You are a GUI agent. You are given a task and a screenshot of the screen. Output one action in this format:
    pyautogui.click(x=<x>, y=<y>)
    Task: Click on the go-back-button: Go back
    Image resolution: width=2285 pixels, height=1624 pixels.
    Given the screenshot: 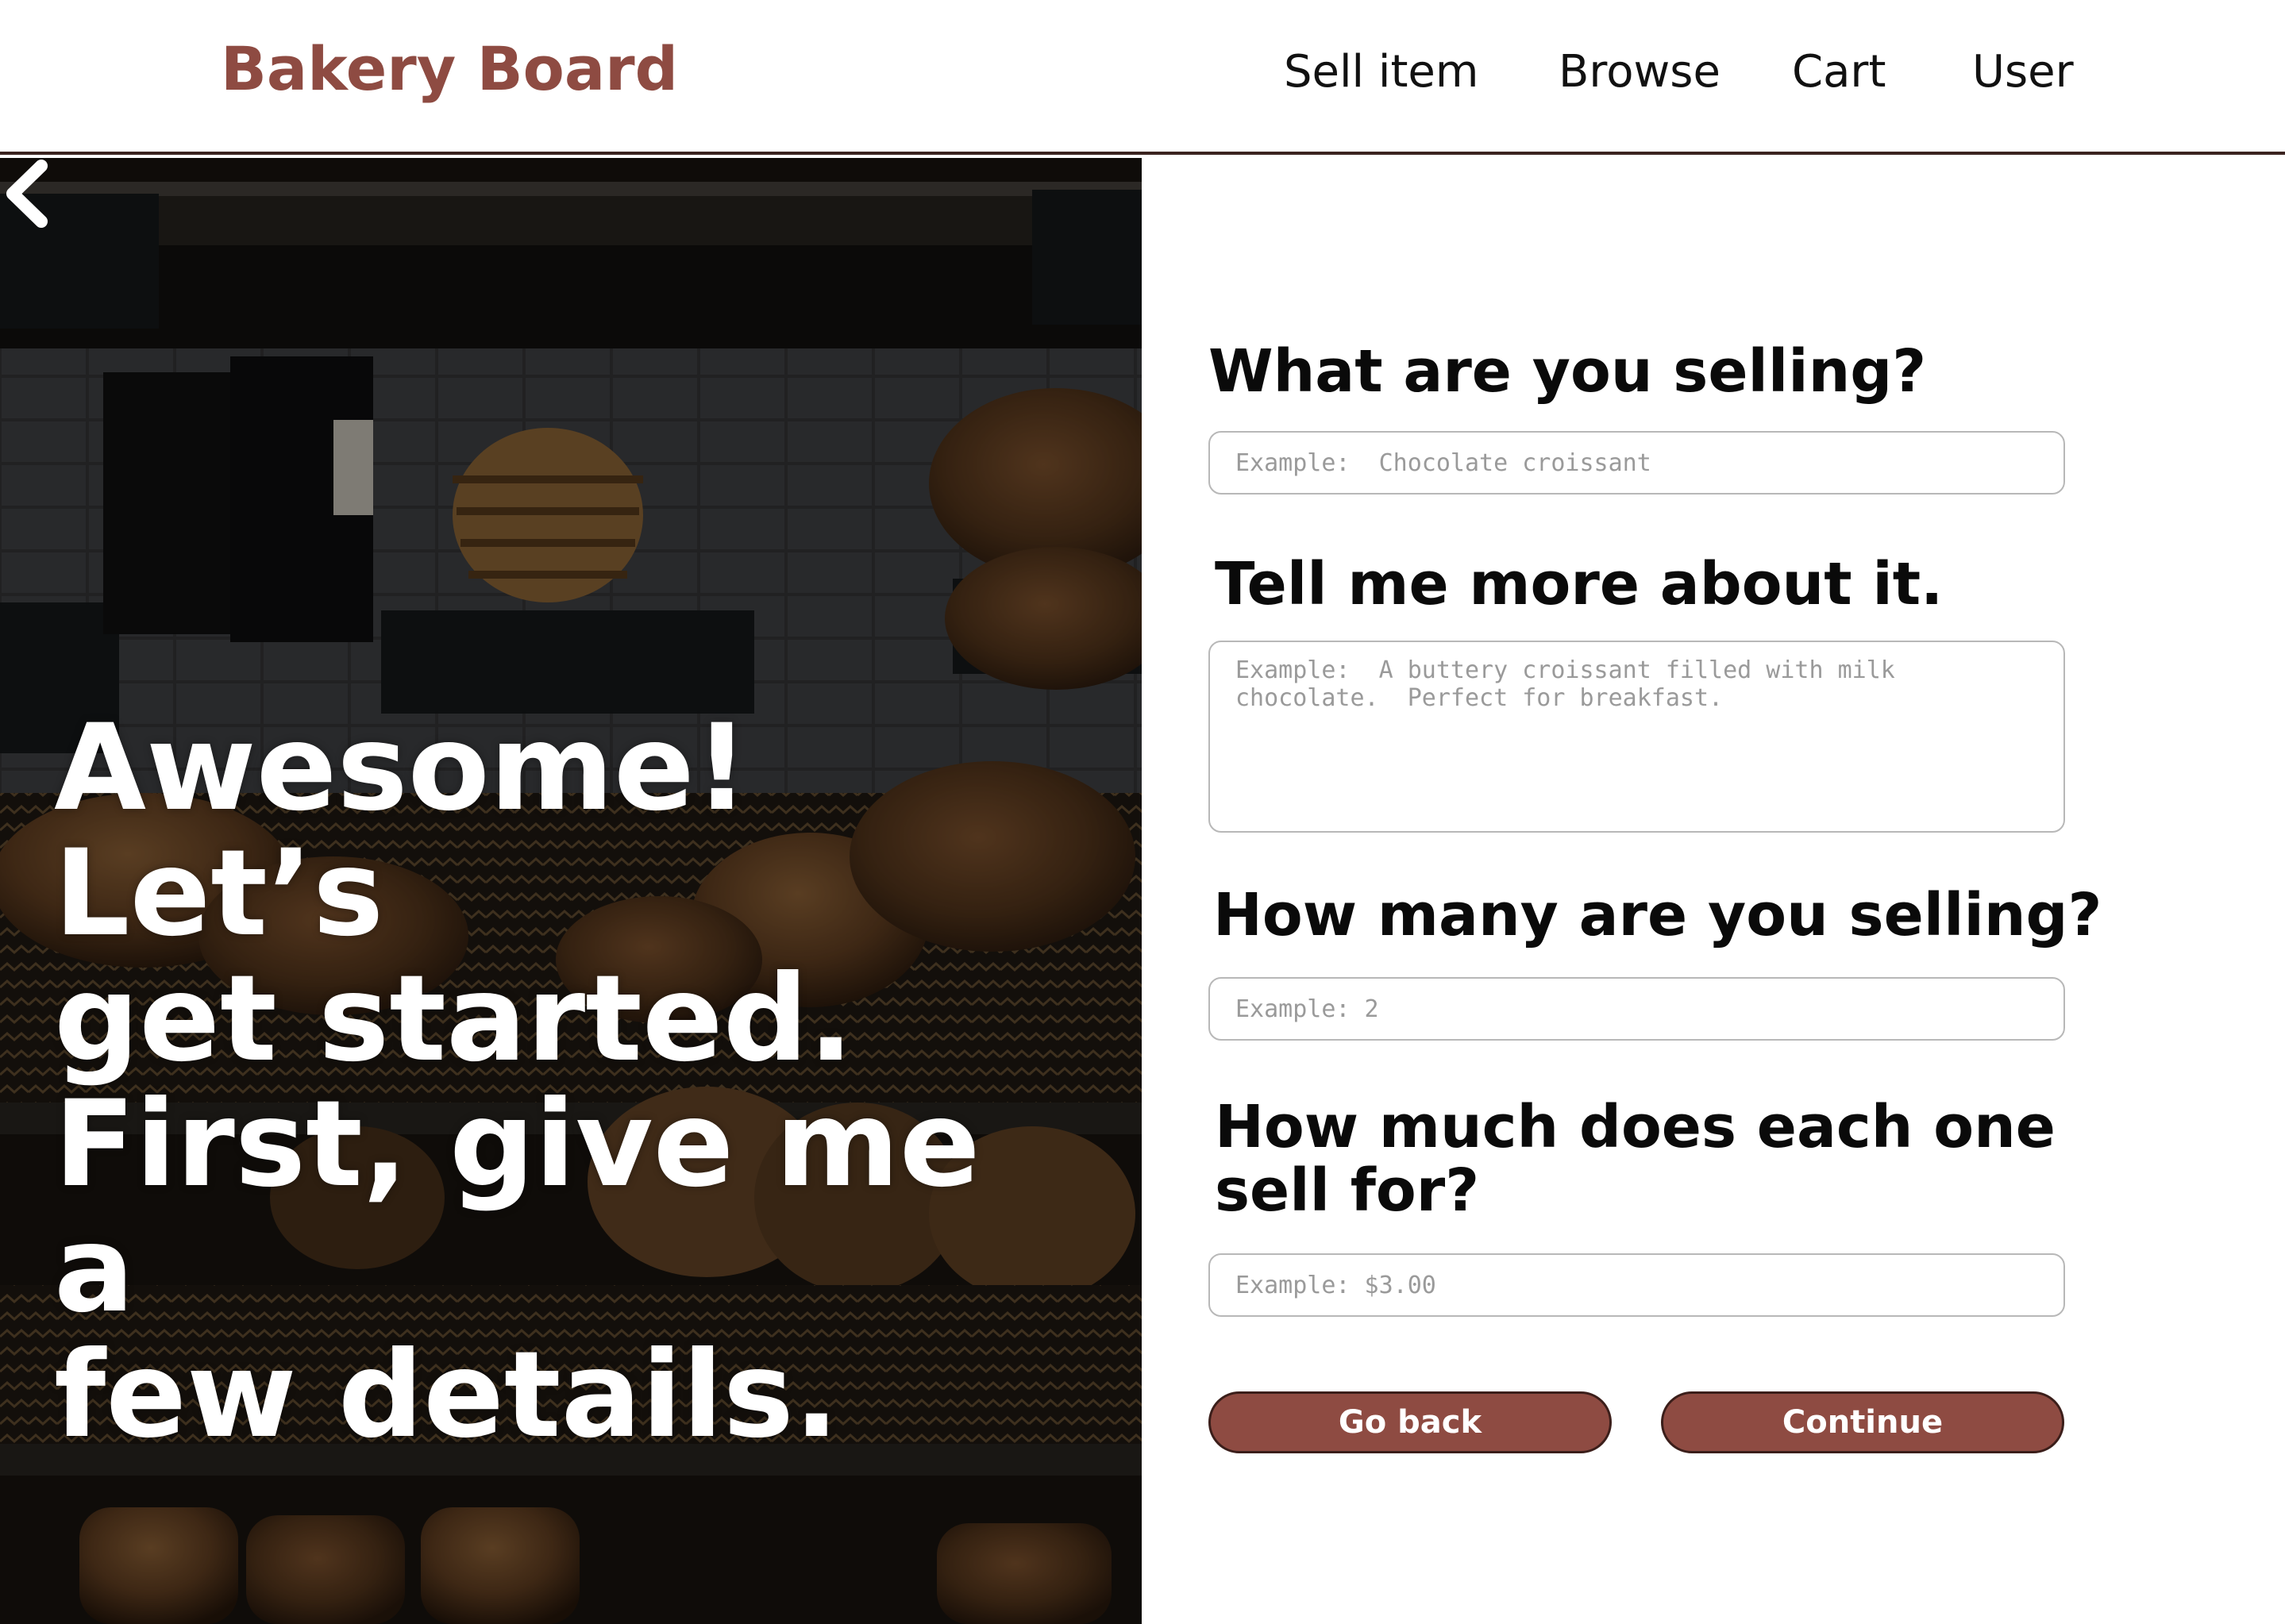 What is the action you would take?
    pyautogui.click(x=1410, y=1422)
    